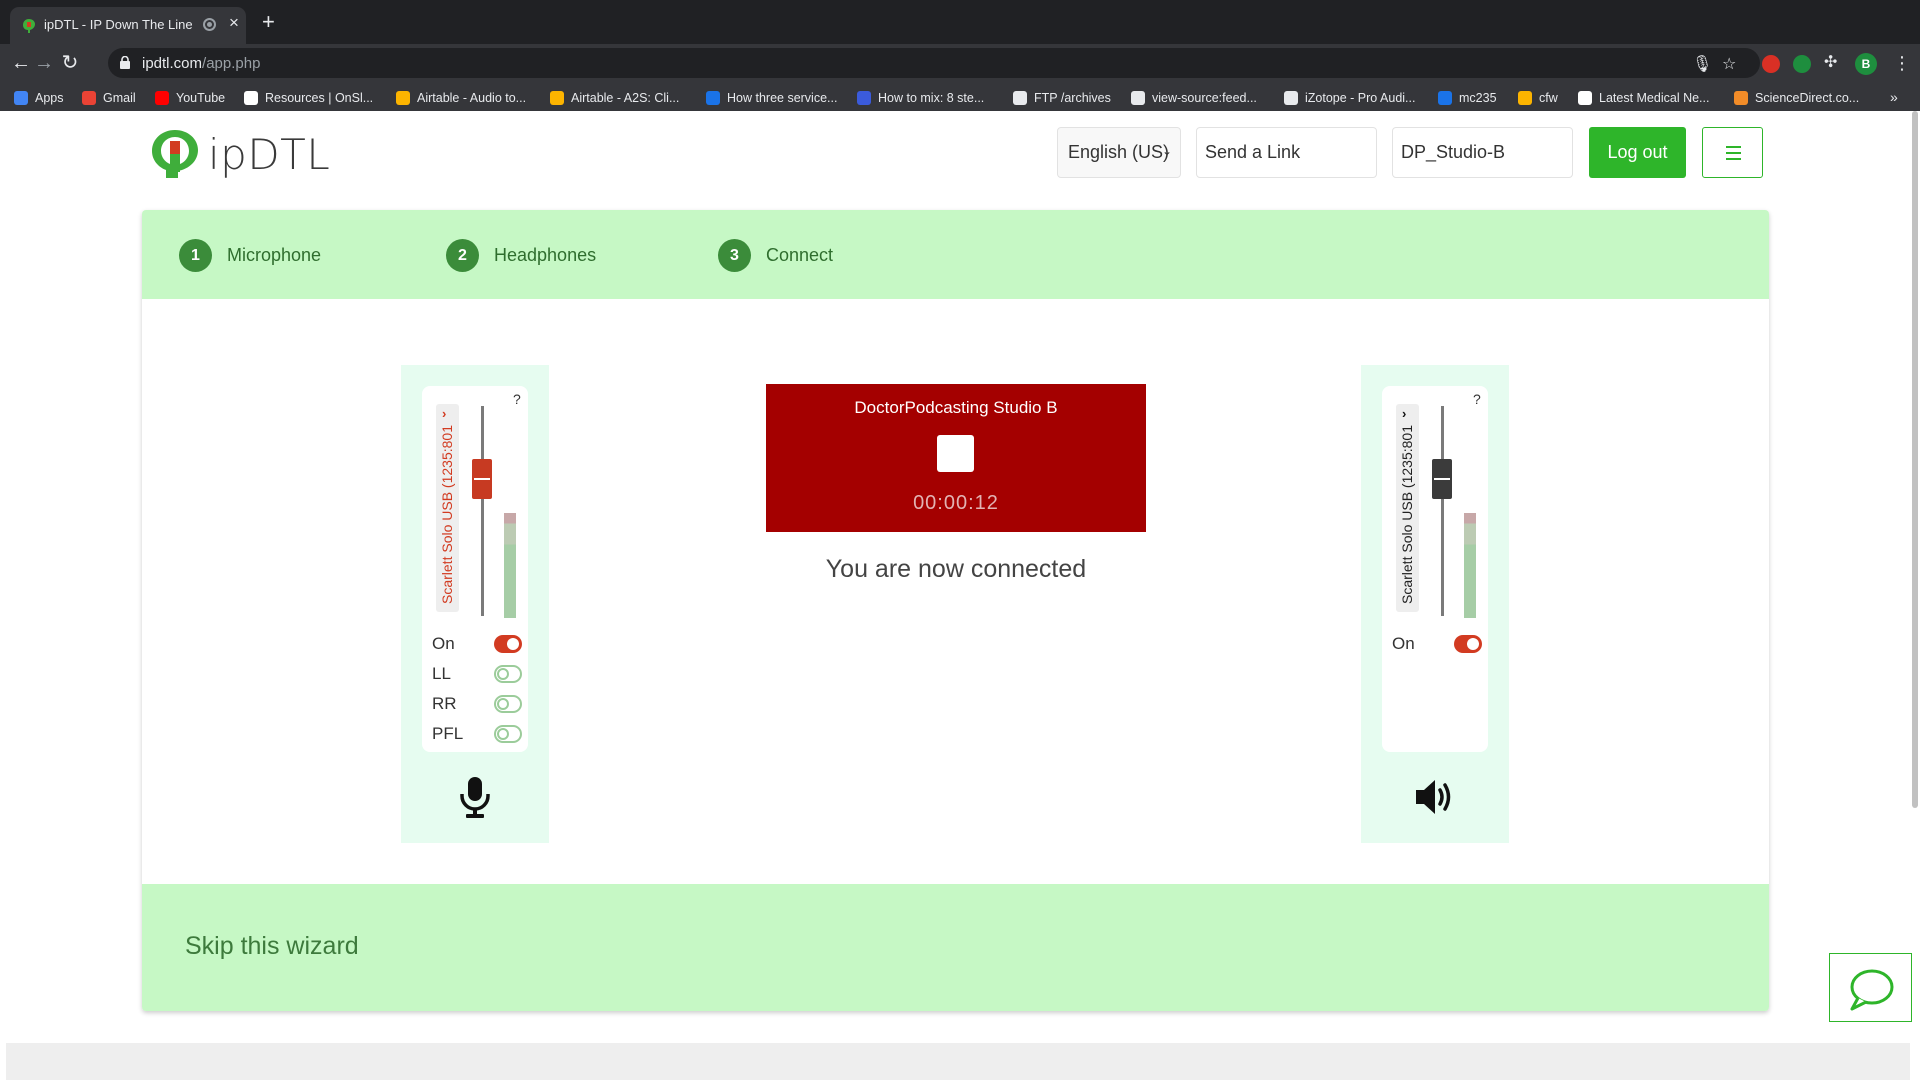  What do you see at coordinates (1407, 514) in the screenshot?
I see `output-device-name: Scarlett Solo USB (1235:801` at bounding box center [1407, 514].